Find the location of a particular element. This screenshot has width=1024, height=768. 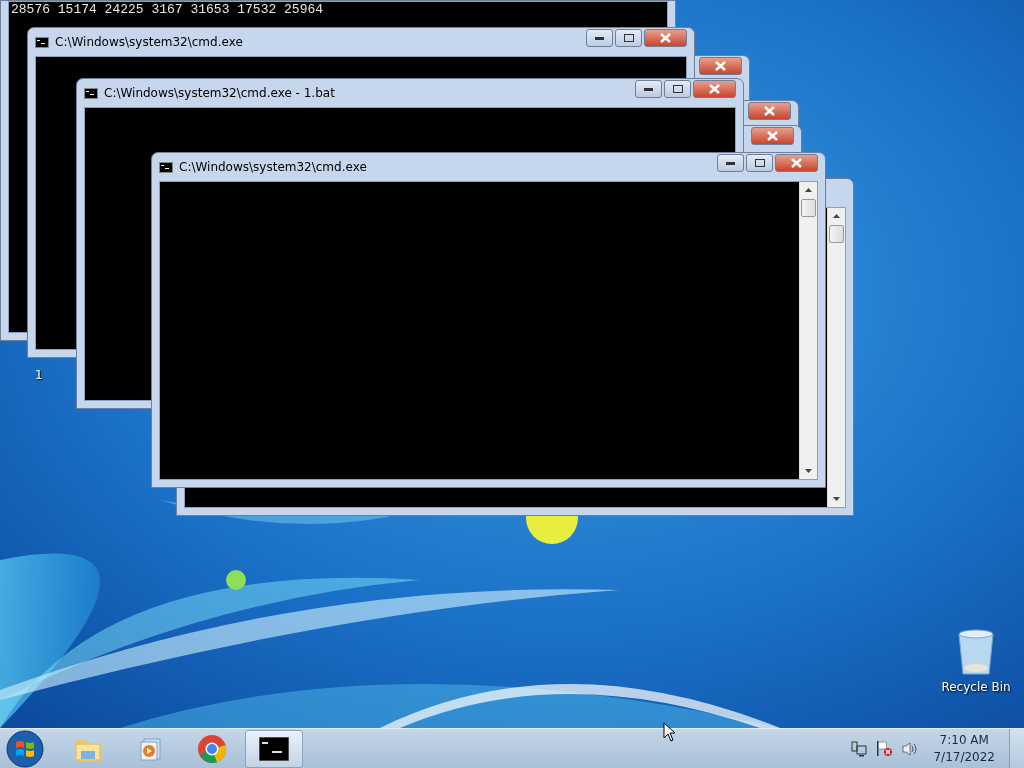

speaker-icon is located at coordinates (910, 748).